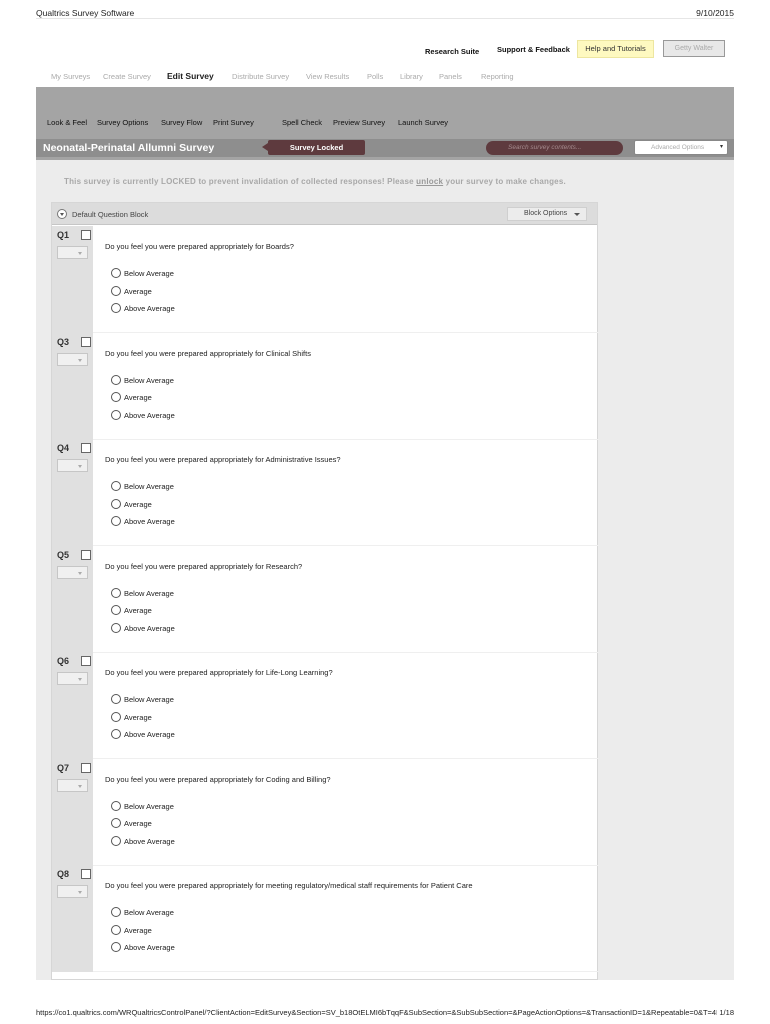  I want to click on question-sidebar: Q4, so click(72, 492).